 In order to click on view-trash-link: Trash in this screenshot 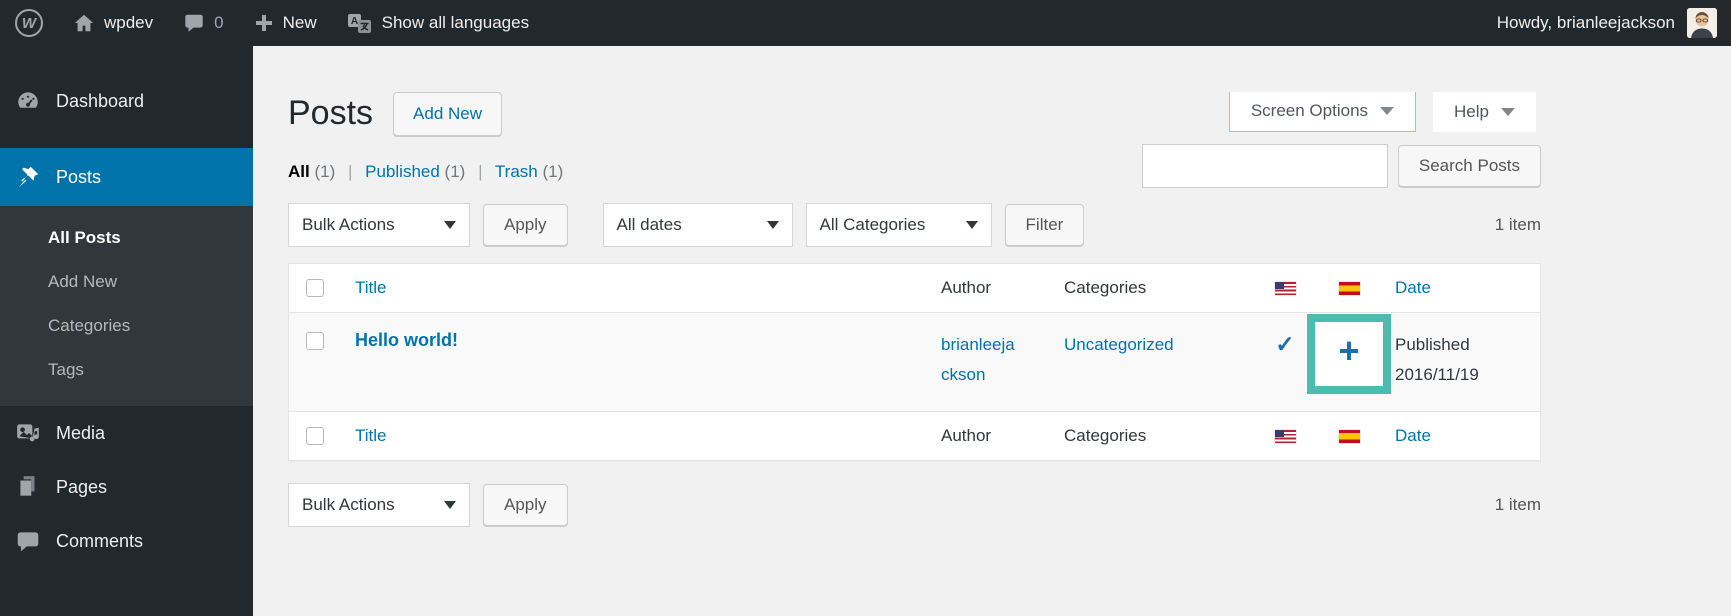, I will do `click(516, 171)`.